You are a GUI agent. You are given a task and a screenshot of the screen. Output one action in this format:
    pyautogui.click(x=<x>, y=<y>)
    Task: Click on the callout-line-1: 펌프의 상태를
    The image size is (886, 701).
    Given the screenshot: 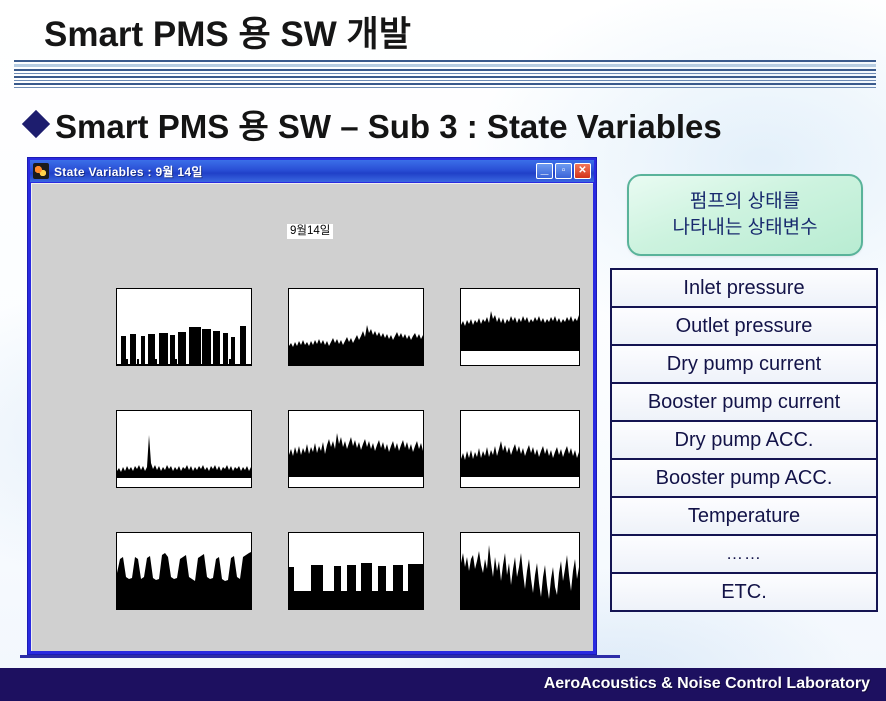 What is the action you would take?
    pyautogui.click(x=745, y=201)
    